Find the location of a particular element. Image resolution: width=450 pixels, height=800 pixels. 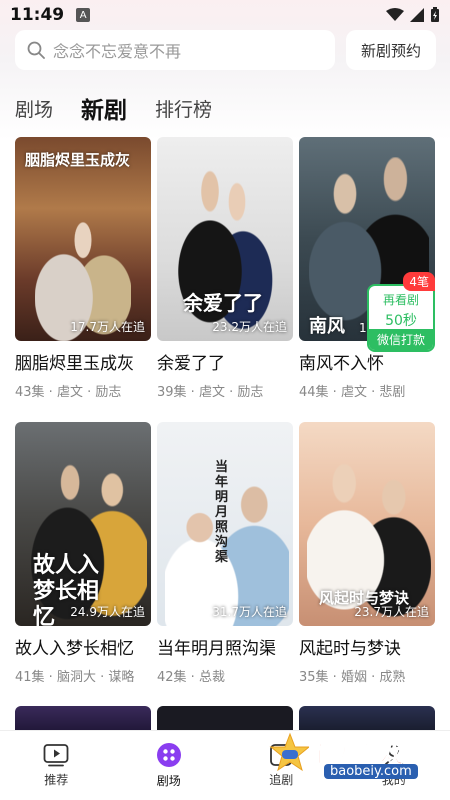

drama-title: 胭脂烬里玉成灰 is located at coordinates (74, 364).